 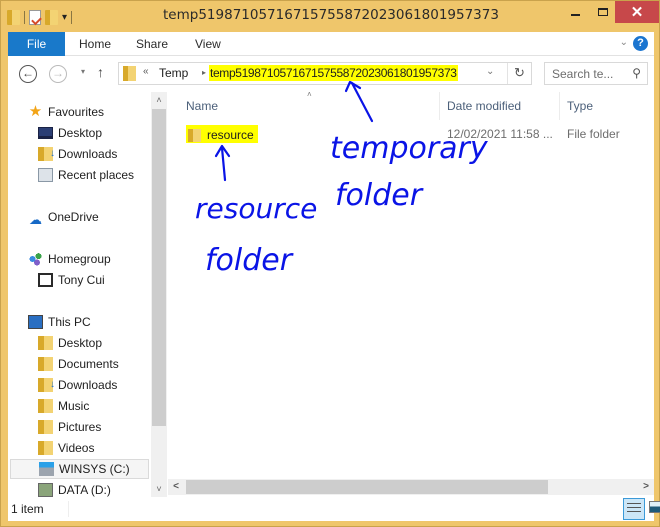 I want to click on sidebar-item-music: Music, so click(x=63, y=406).